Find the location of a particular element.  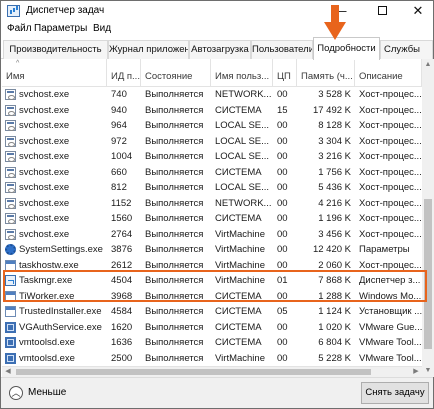

footer-bar: ︿ Меньше Снять задачу is located at coordinates (217, 392).